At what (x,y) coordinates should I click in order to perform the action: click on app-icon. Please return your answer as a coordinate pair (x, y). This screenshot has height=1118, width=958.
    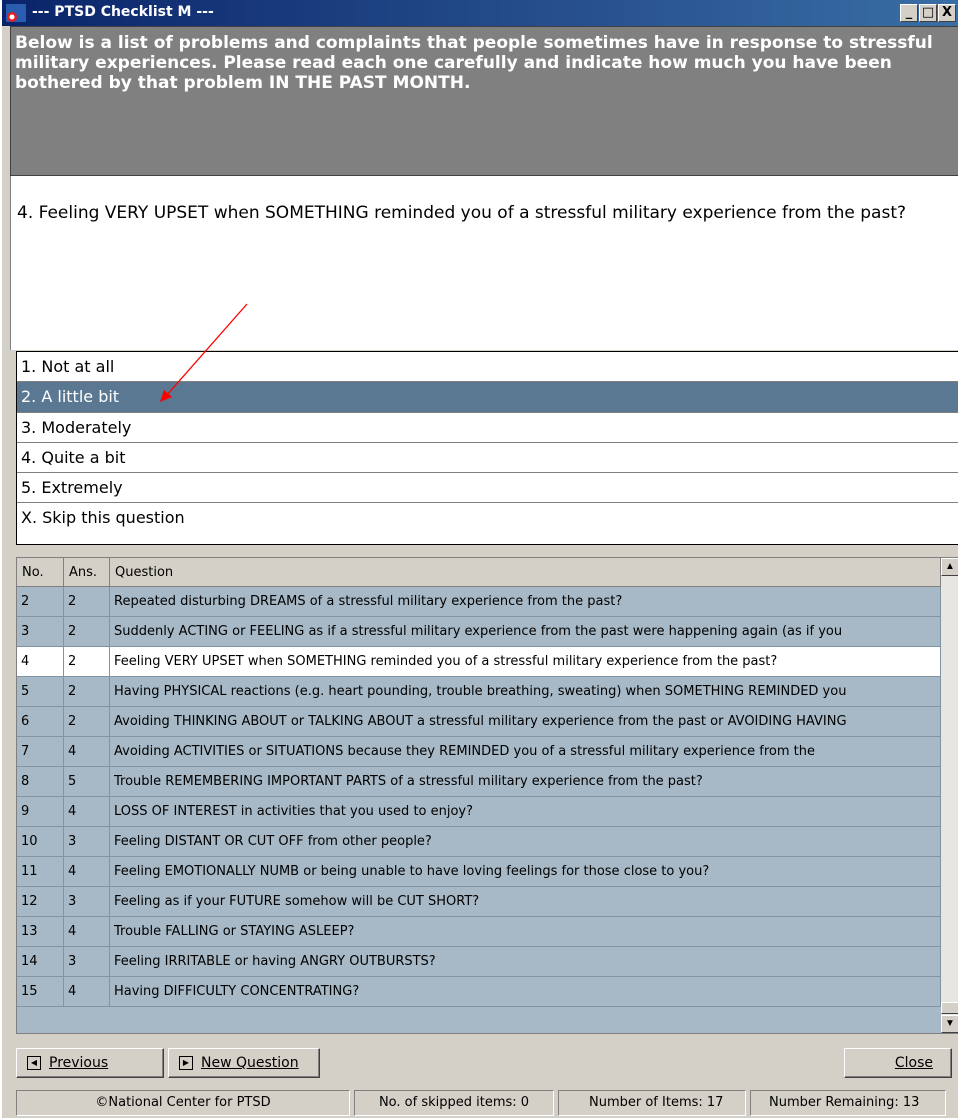
    Looking at the image, I should click on (16, 13).